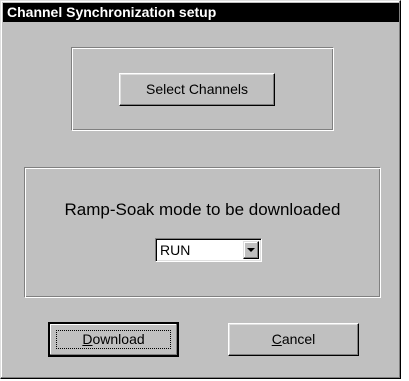 This screenshot has height=381, width=409. What do you see at coordinates (197, 89) in the screenshot?
I see `select-channels-button: Select Channels` at bounding box center [197, 89].